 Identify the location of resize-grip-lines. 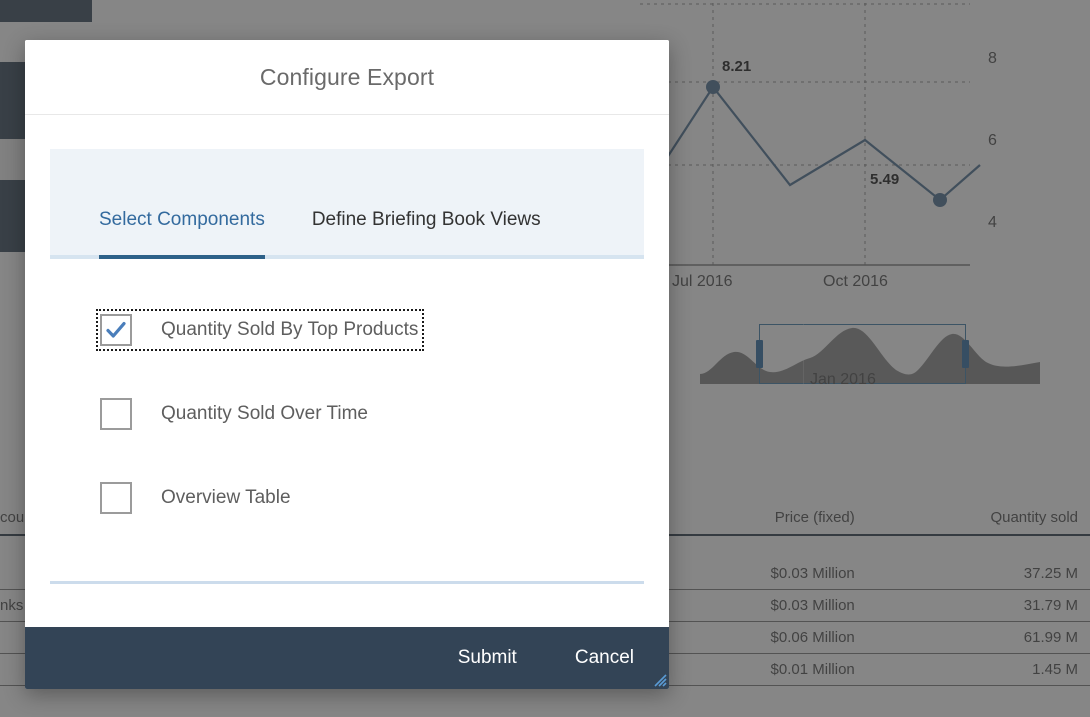
(660, 680).